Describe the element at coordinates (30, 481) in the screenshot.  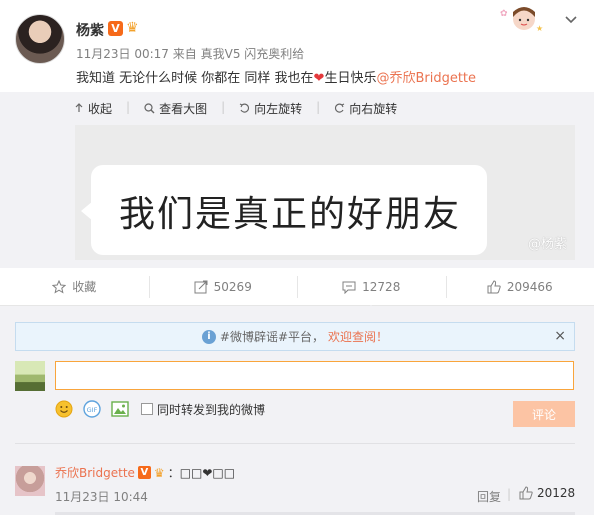
I see `commenter-avatar` at that location.